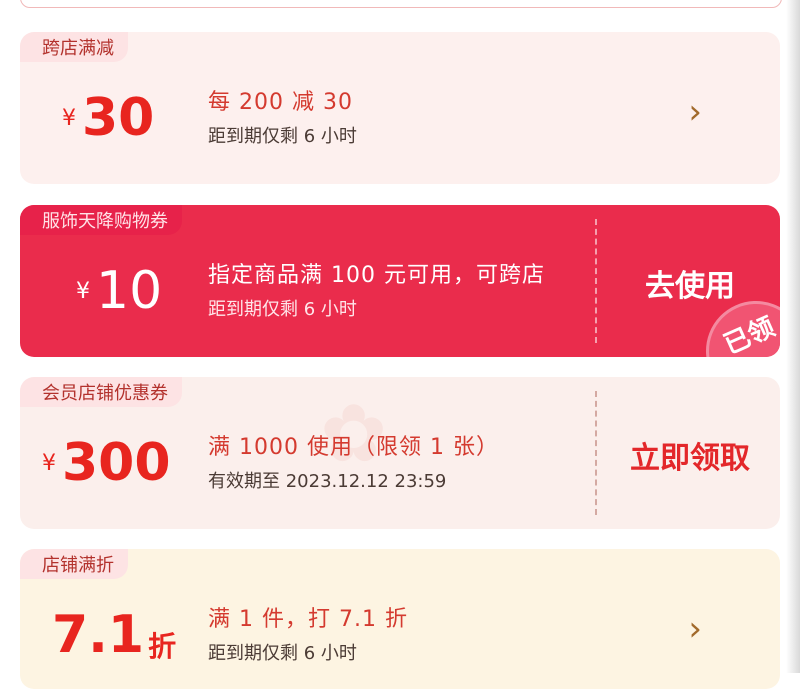 The height and width of the screenshot is (689, 800). I want to click on coupon-amount: ¥ 10, so click(119, 291).